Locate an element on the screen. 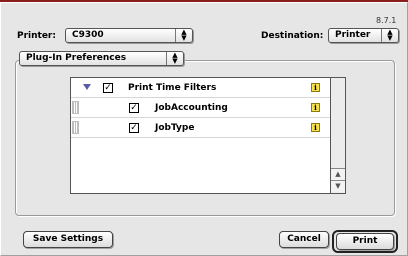 The height and width of the screenshot is (256, 408). list-item-label: Print Time Filters is located at coordinates (172, 88).